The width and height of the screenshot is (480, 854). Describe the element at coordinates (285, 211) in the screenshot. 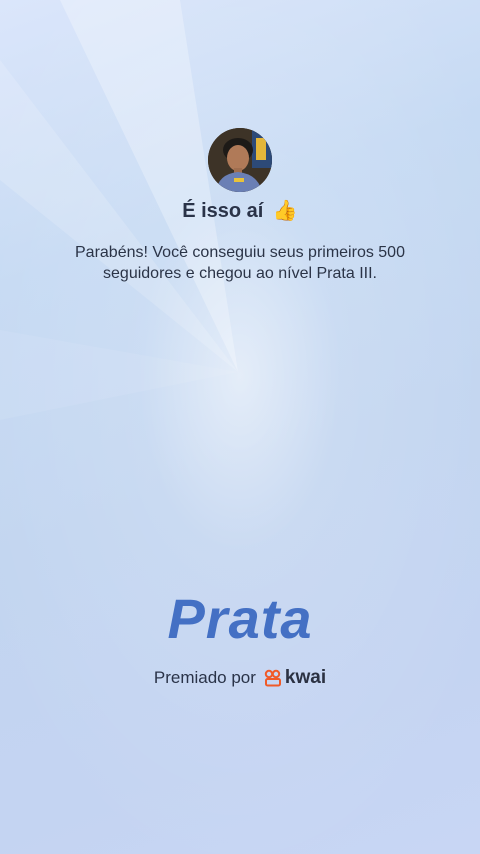

I see `thumbs-up-icon: 👍` at that location.